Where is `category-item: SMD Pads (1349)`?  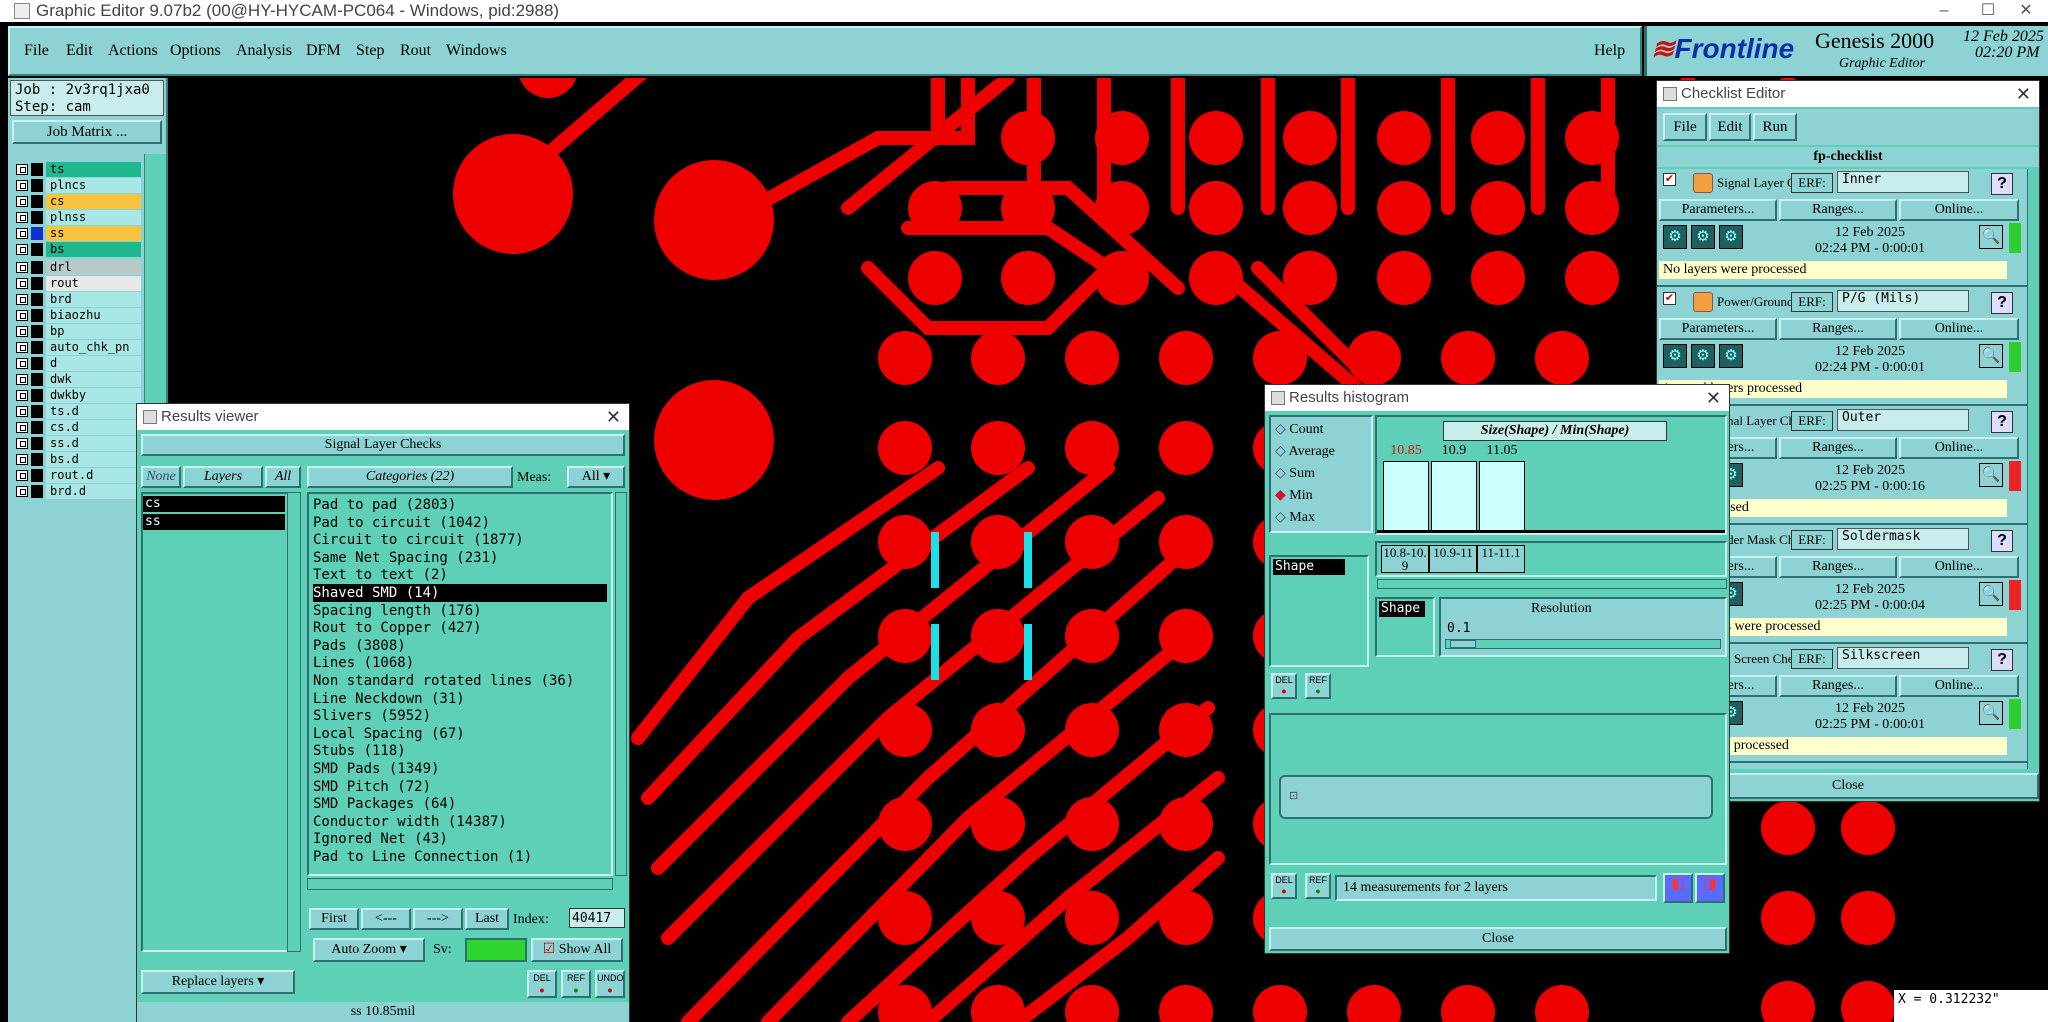 category-item: SMD Pads (1349) is located at coordinates (460, 769).